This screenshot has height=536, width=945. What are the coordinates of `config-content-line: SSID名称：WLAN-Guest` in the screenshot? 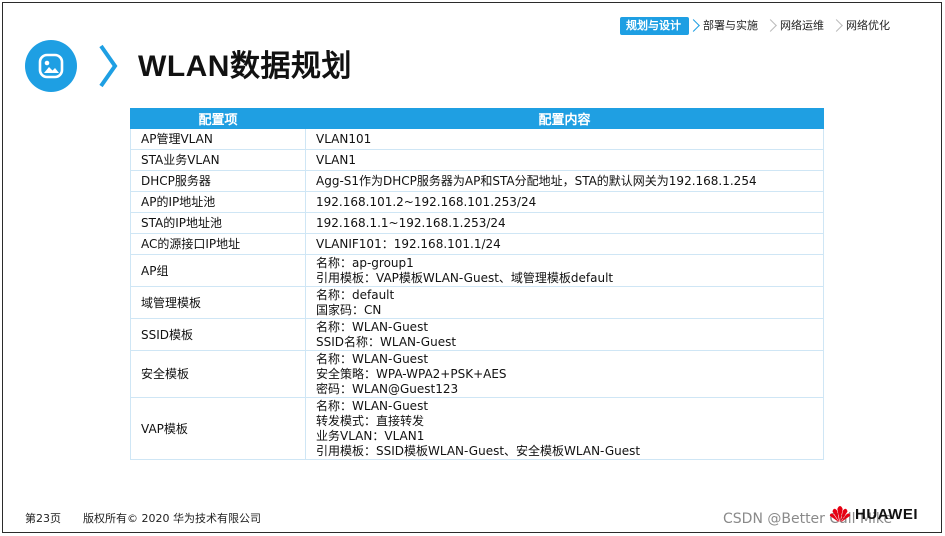 It's located at (386, 342).